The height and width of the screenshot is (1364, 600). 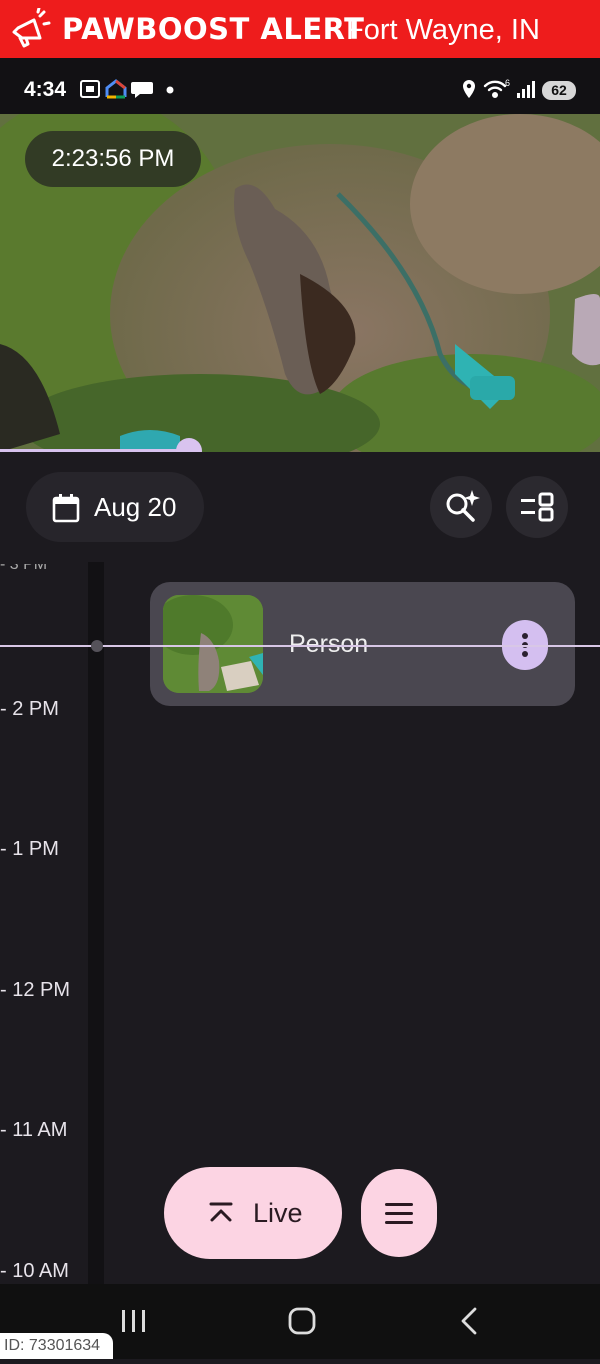 I want to click on system-icons: 6, so click(x=499, y=88).